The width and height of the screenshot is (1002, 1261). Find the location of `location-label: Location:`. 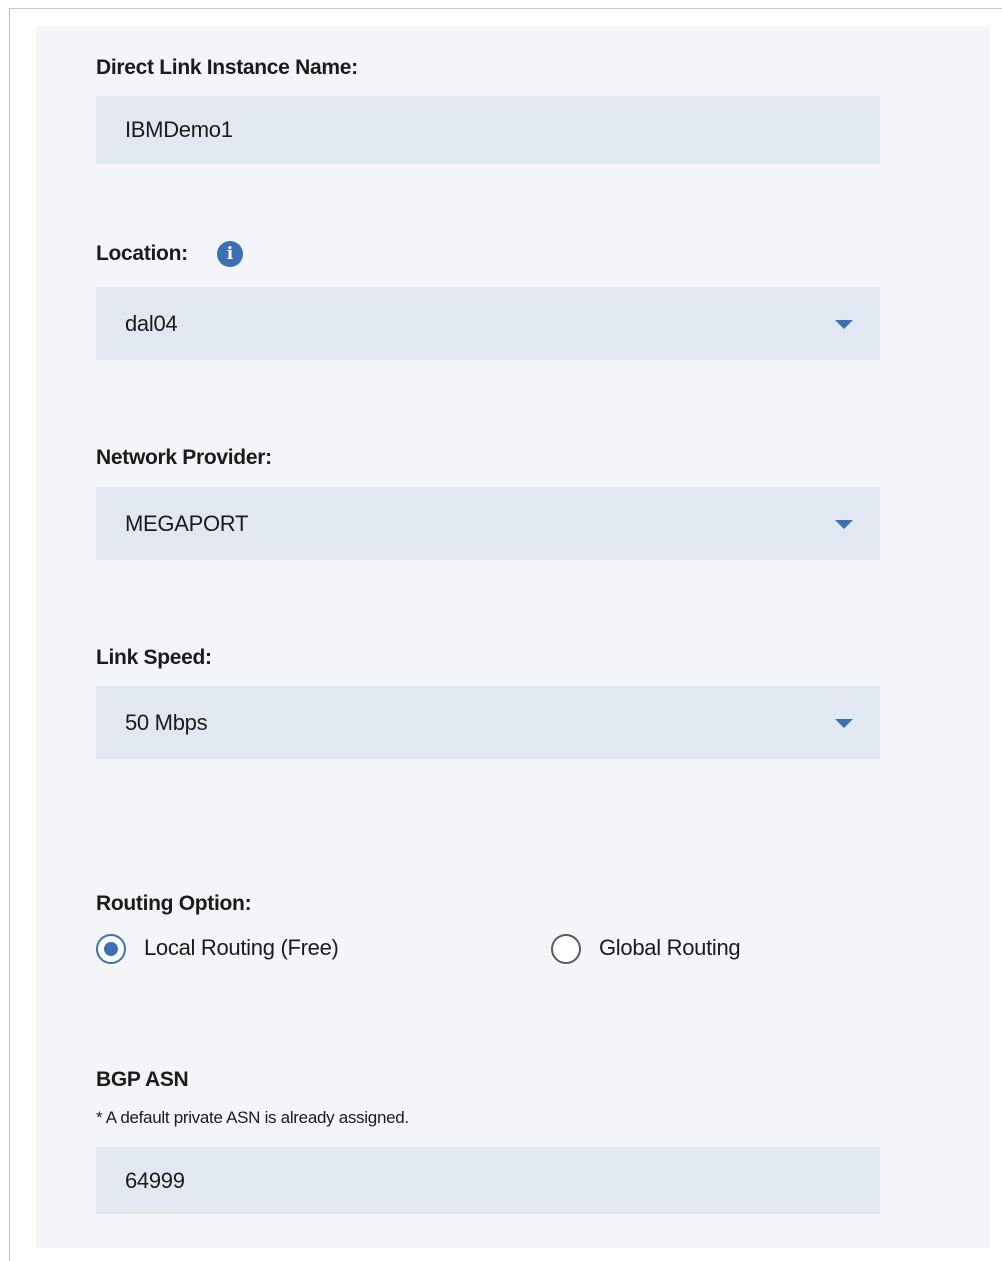

location-label: Location: is located at coordinates (142, 253).